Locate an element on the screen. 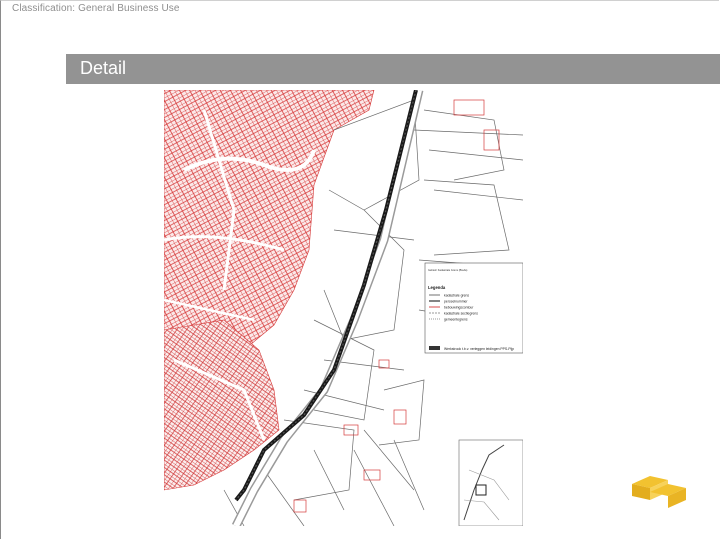 The height and width of the screenshot is (540, 720). logo-mark-icon is located at coordinates (659, 492).